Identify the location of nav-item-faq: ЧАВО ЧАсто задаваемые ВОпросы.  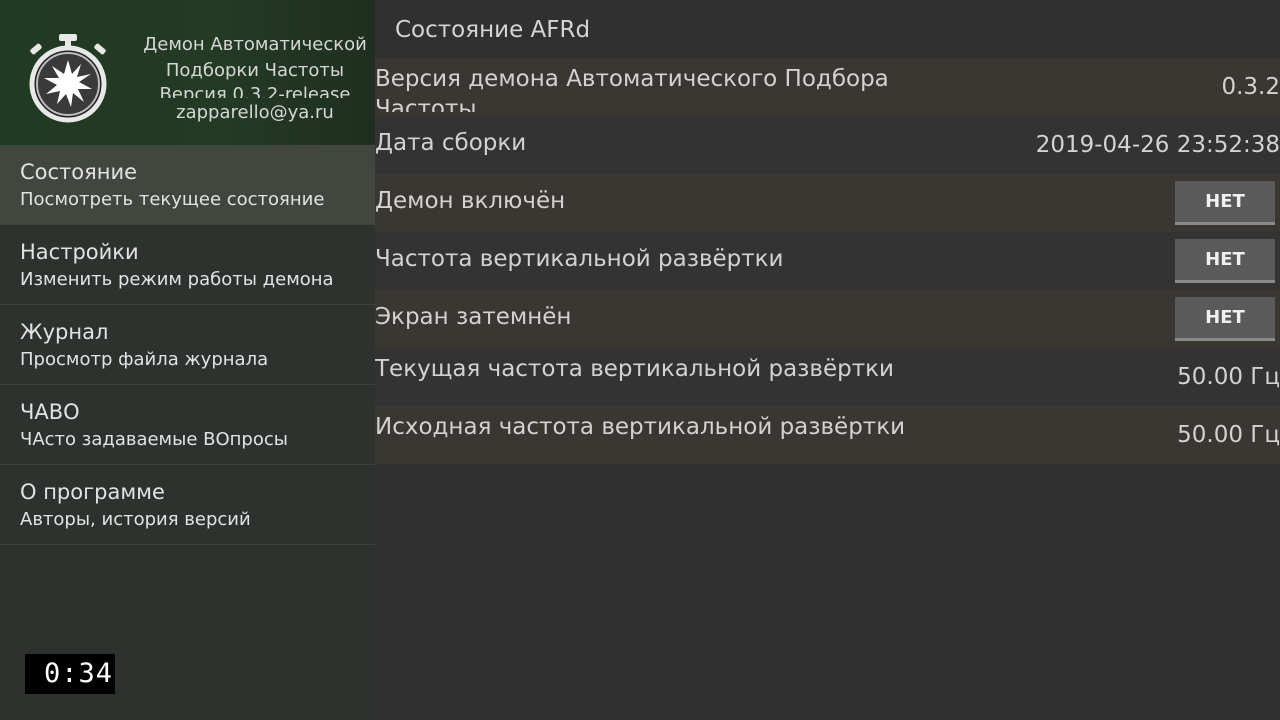
(187, 425).